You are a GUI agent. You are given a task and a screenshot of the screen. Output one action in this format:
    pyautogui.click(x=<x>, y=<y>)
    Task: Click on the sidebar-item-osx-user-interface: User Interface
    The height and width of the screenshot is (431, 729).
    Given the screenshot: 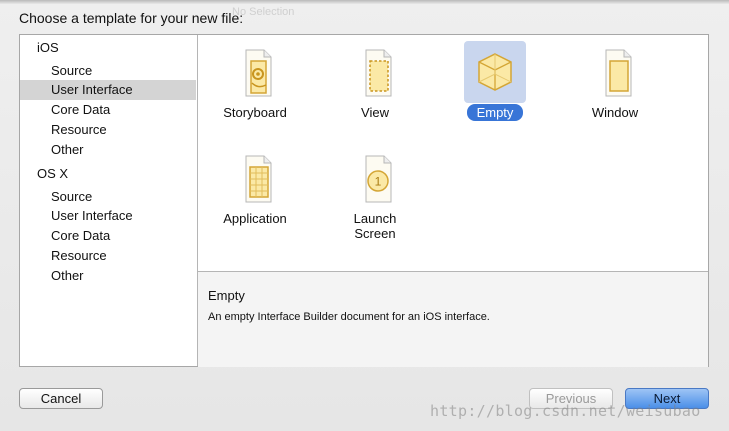 What is the action you would take?
    pyautogui.click(x=108, y=216)
    